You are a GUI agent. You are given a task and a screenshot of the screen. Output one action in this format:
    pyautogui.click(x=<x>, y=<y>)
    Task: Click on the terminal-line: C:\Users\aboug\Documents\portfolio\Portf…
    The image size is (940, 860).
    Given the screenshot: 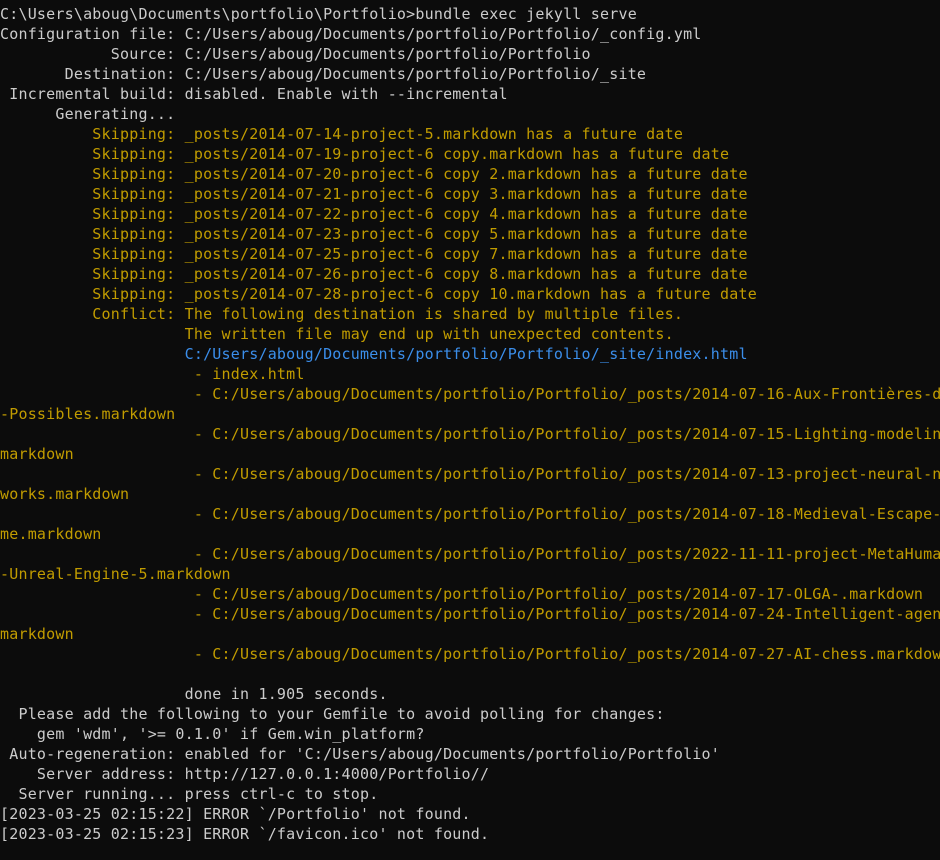 What is the action you would take?
    pyautogui.click(x=318, y=14)
    